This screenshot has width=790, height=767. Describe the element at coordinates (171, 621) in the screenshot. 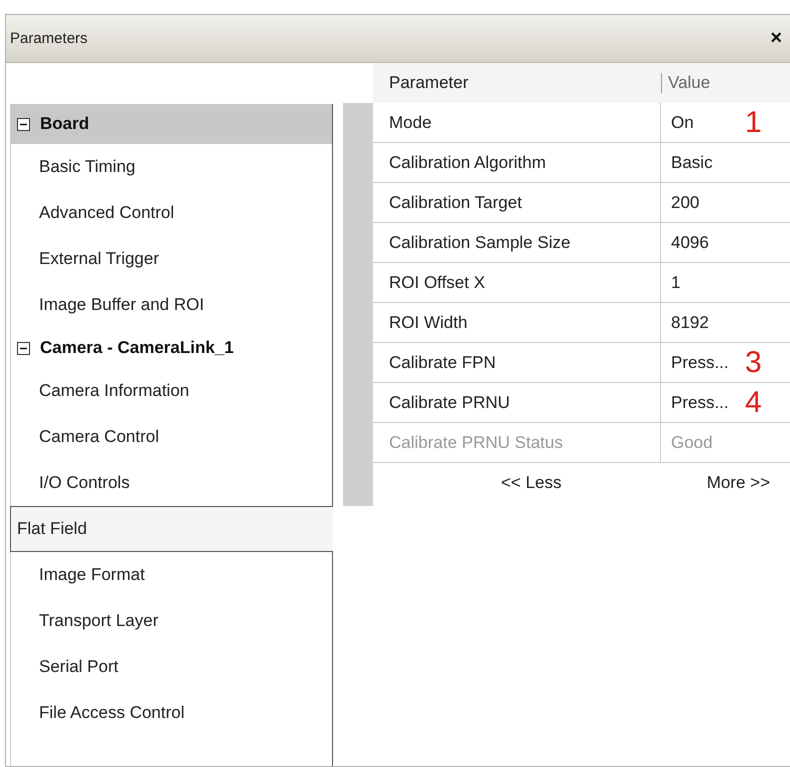

I see `sidebar-item: Transport Layer` at that location.